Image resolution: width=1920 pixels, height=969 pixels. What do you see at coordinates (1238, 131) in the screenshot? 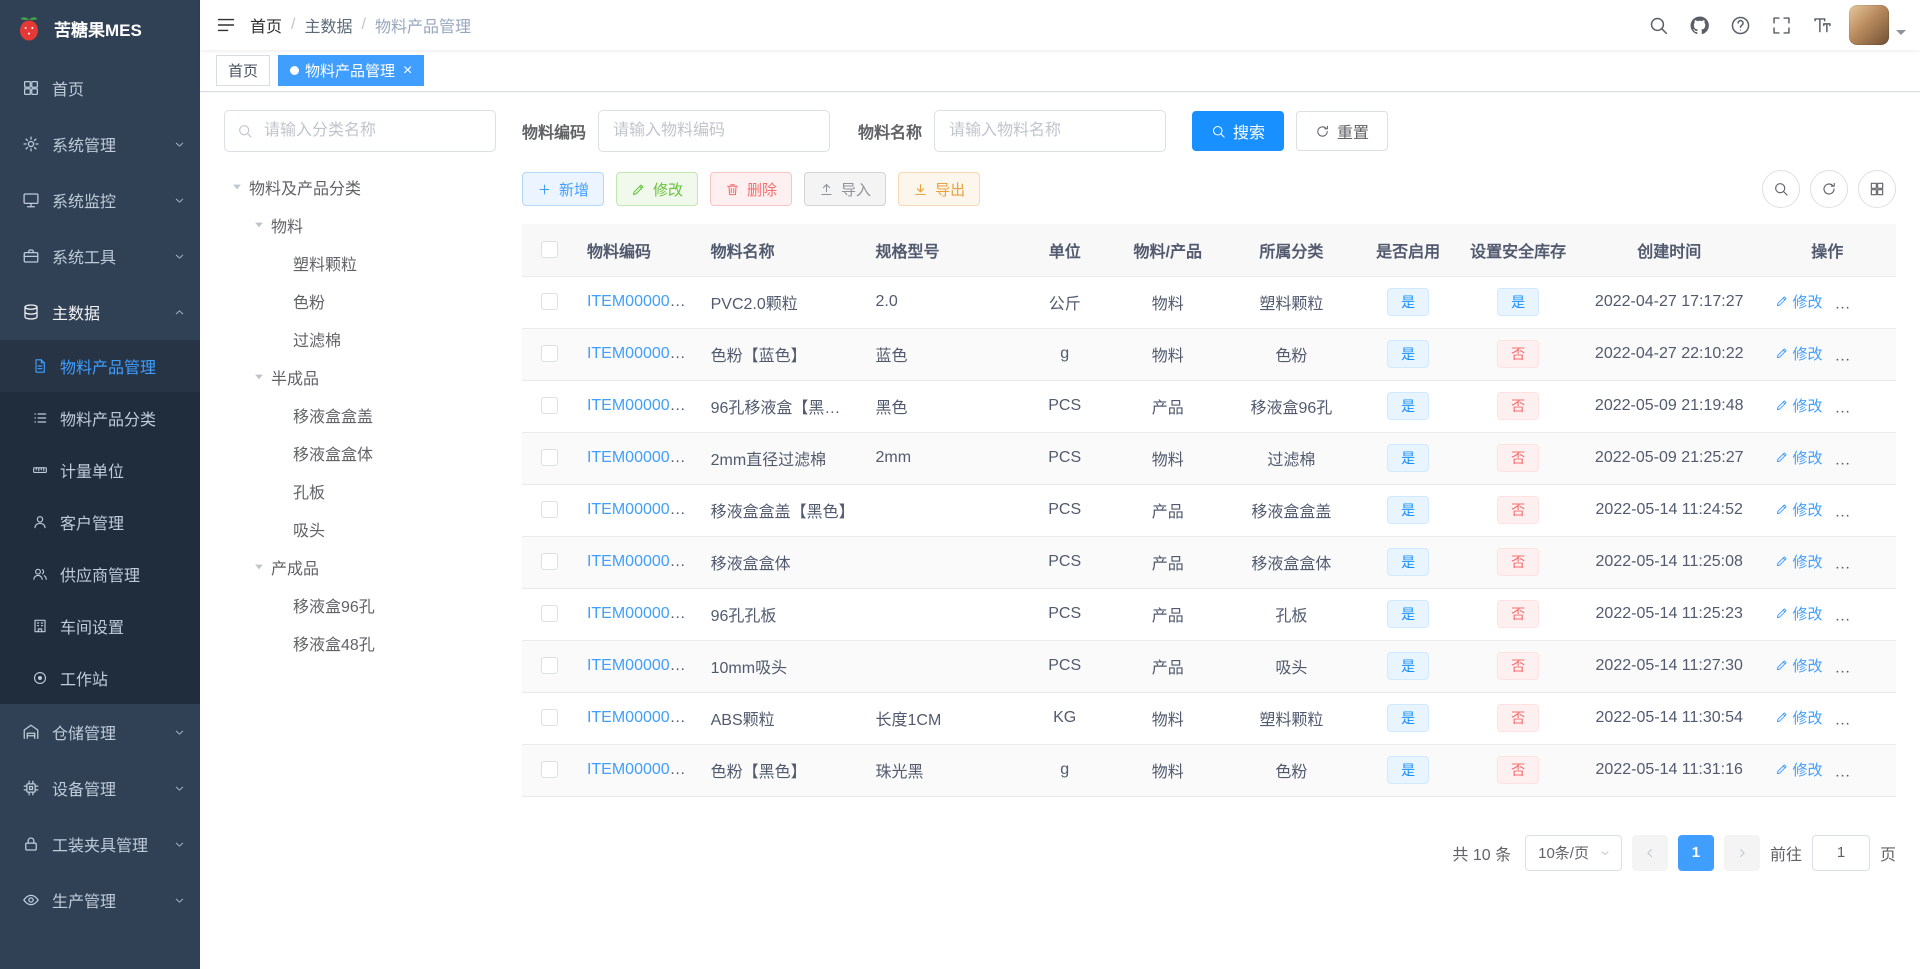
I see `search-button: 搜索` at bounding box center [1238, 131].